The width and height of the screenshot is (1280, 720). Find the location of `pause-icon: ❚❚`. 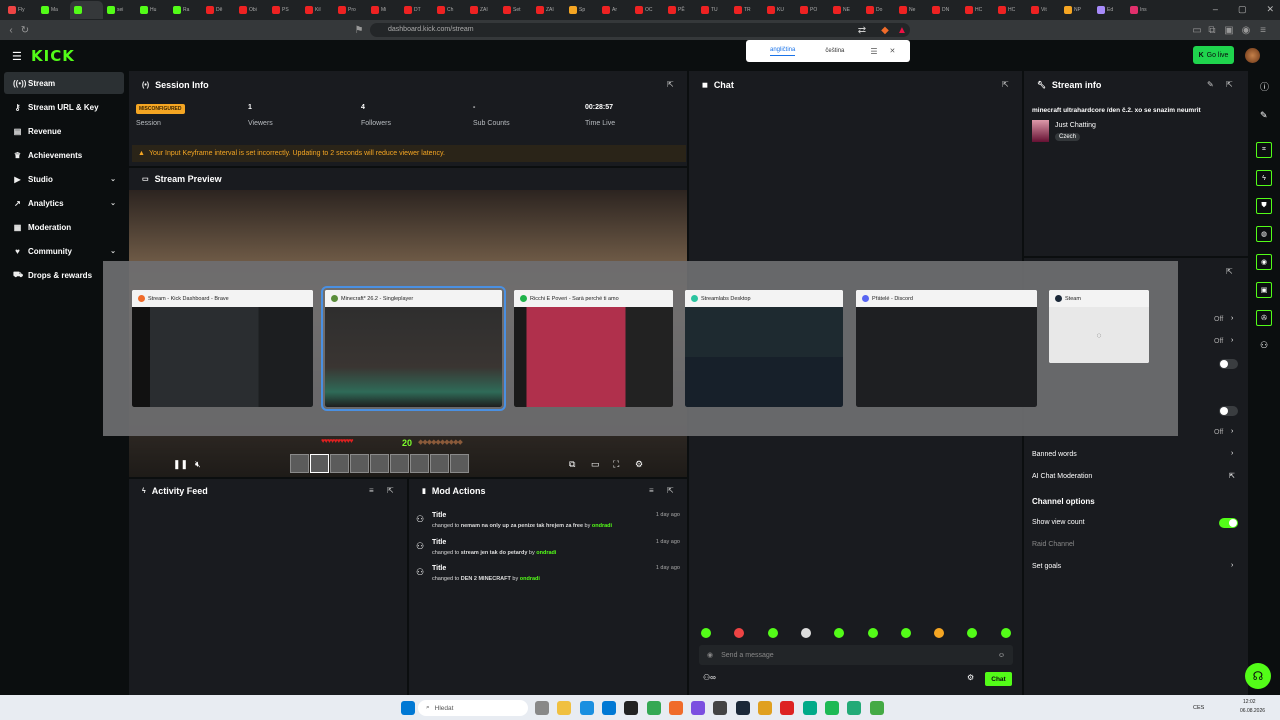

pause-icon: ❚❚ is located at coordinates (180, 464).